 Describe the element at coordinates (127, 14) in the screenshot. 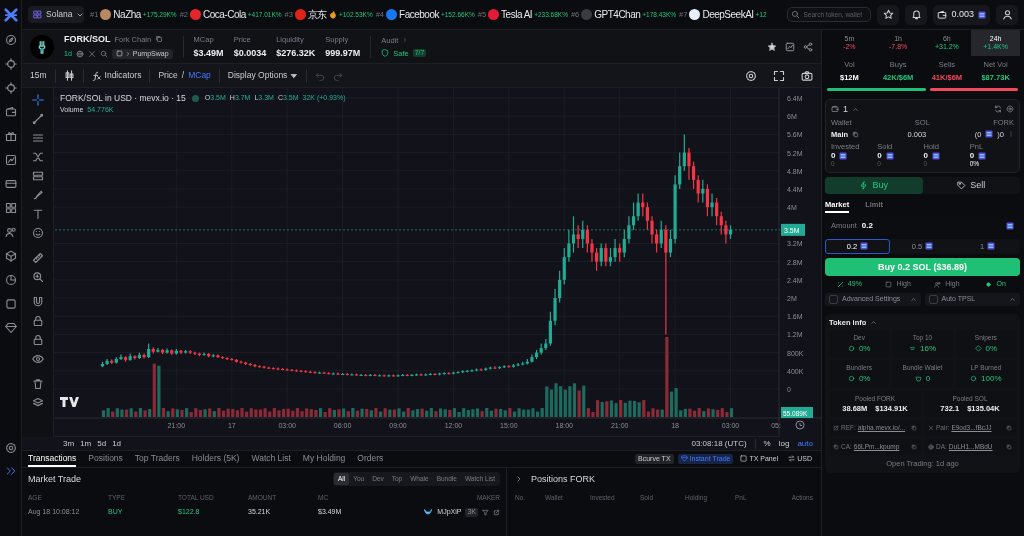

I see `token-name: NaZha` at that location.